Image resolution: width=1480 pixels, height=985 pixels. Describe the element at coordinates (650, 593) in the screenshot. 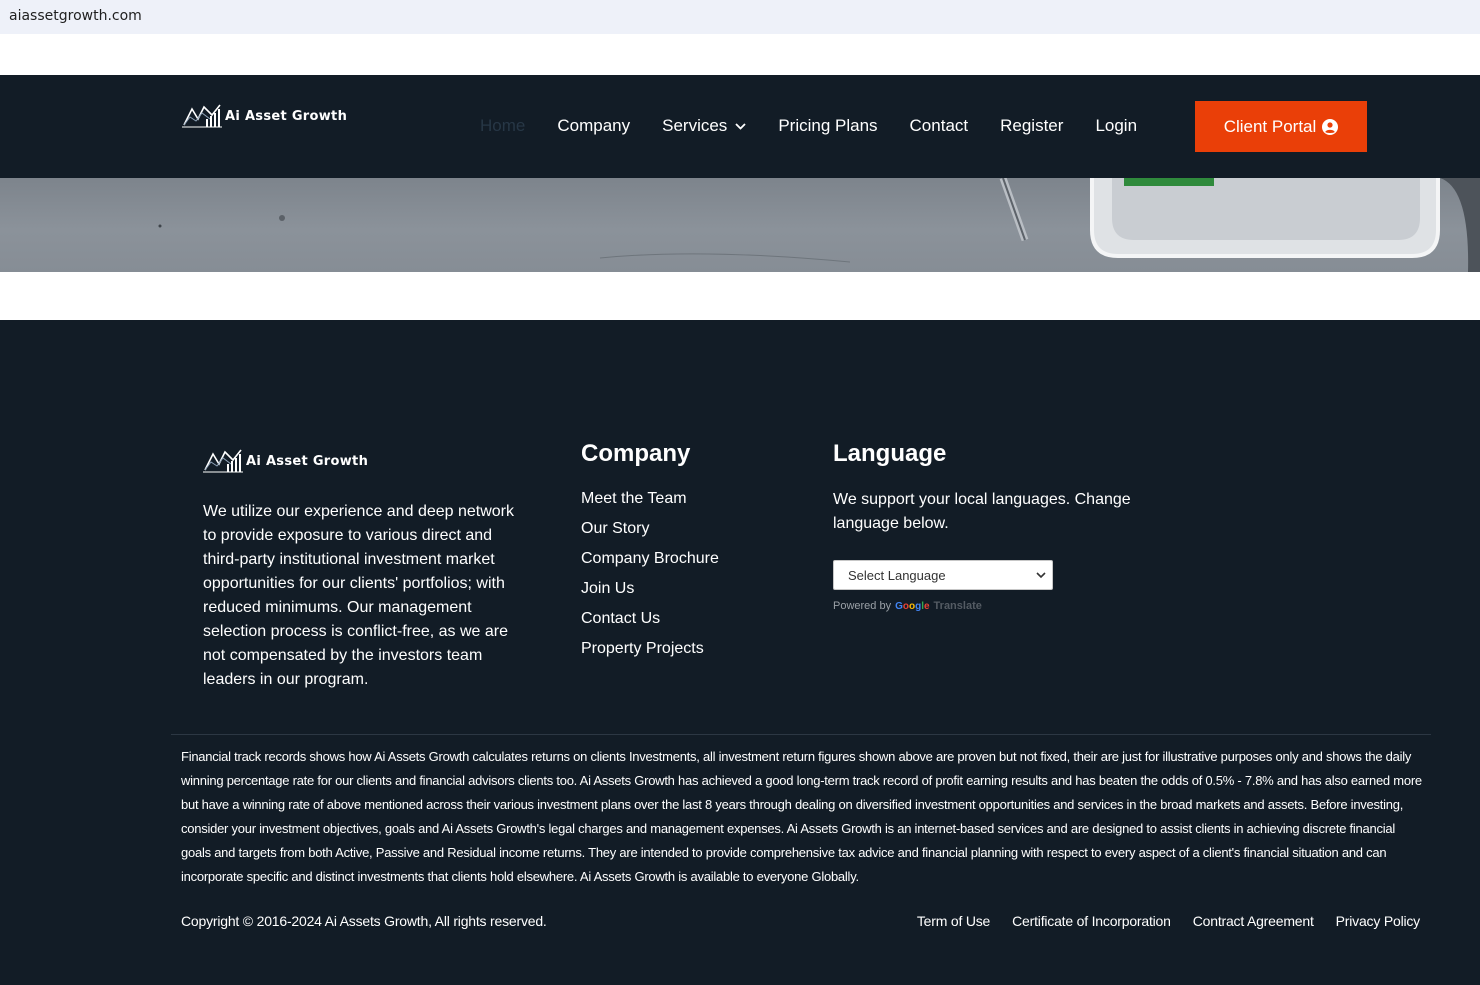

I see `footer-link-join-us: Join Us` at that location.